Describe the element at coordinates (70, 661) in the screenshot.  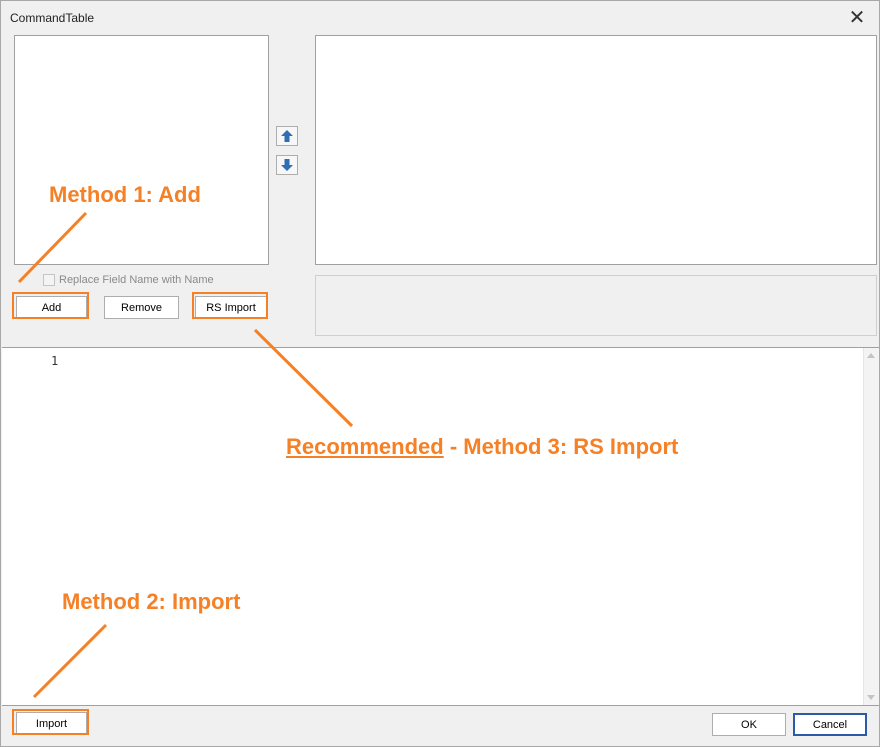
I see `annotation-line-import` at that location.